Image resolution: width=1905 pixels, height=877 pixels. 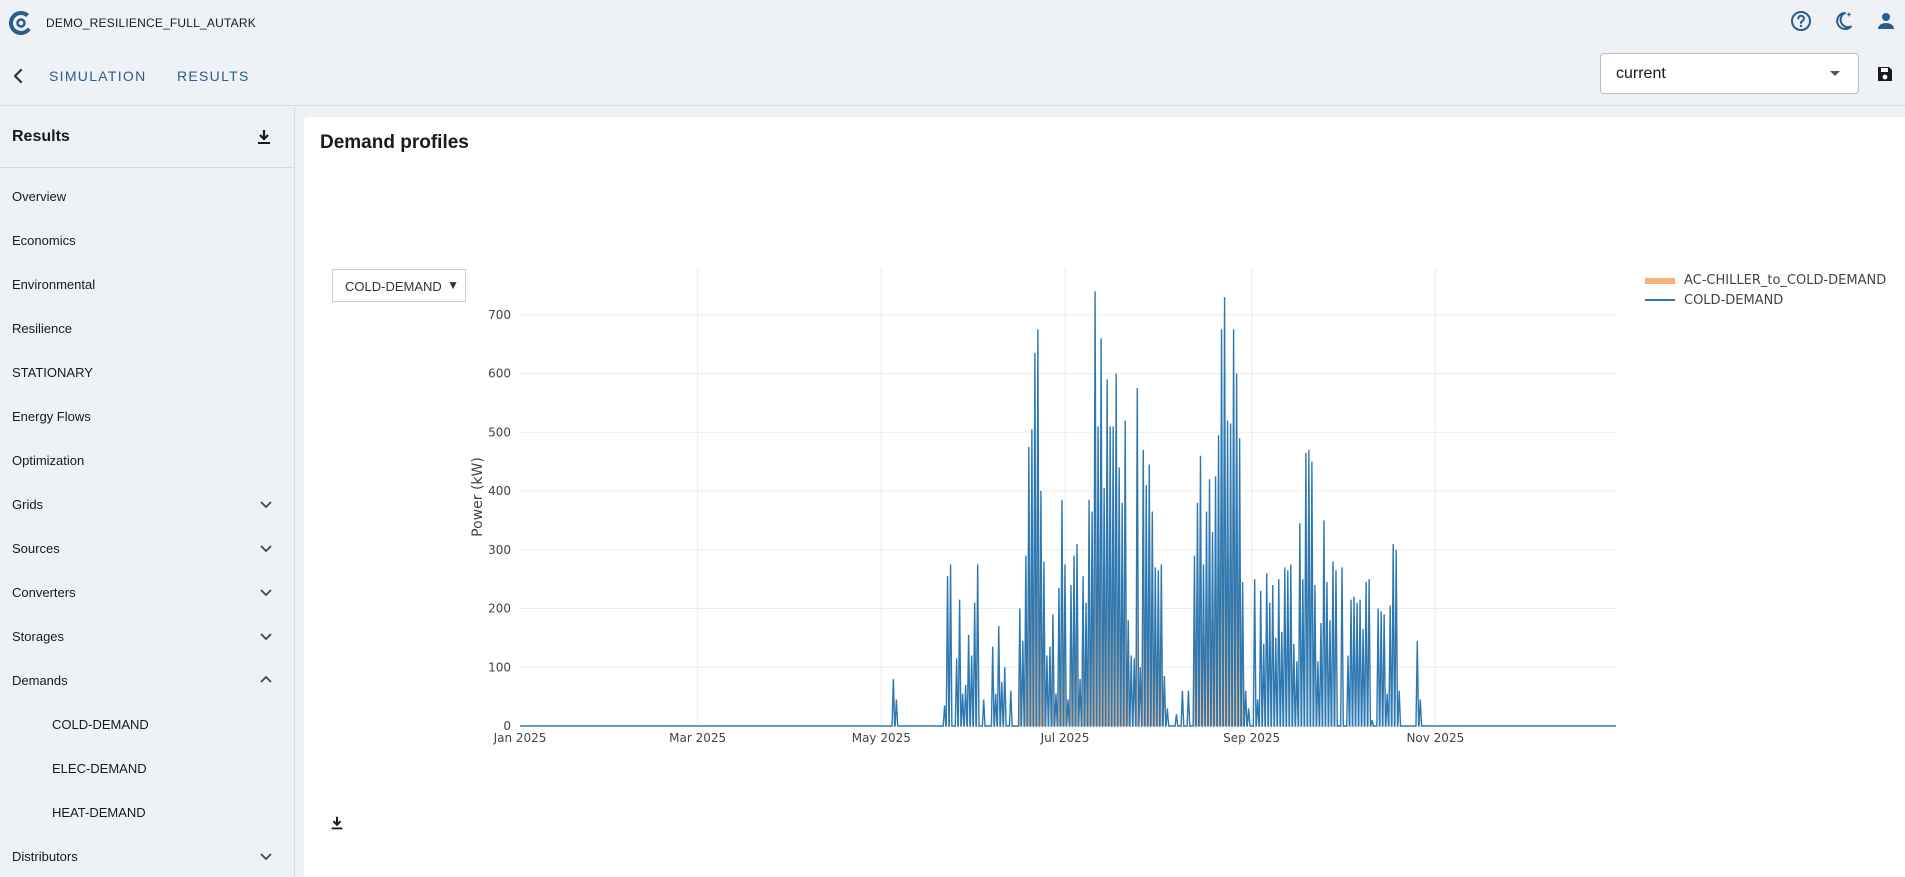 What do you see at coordinates (1843, 21) in the screenshot?
I see `theme-toggle-icon` at bounding box center [1843, 21].